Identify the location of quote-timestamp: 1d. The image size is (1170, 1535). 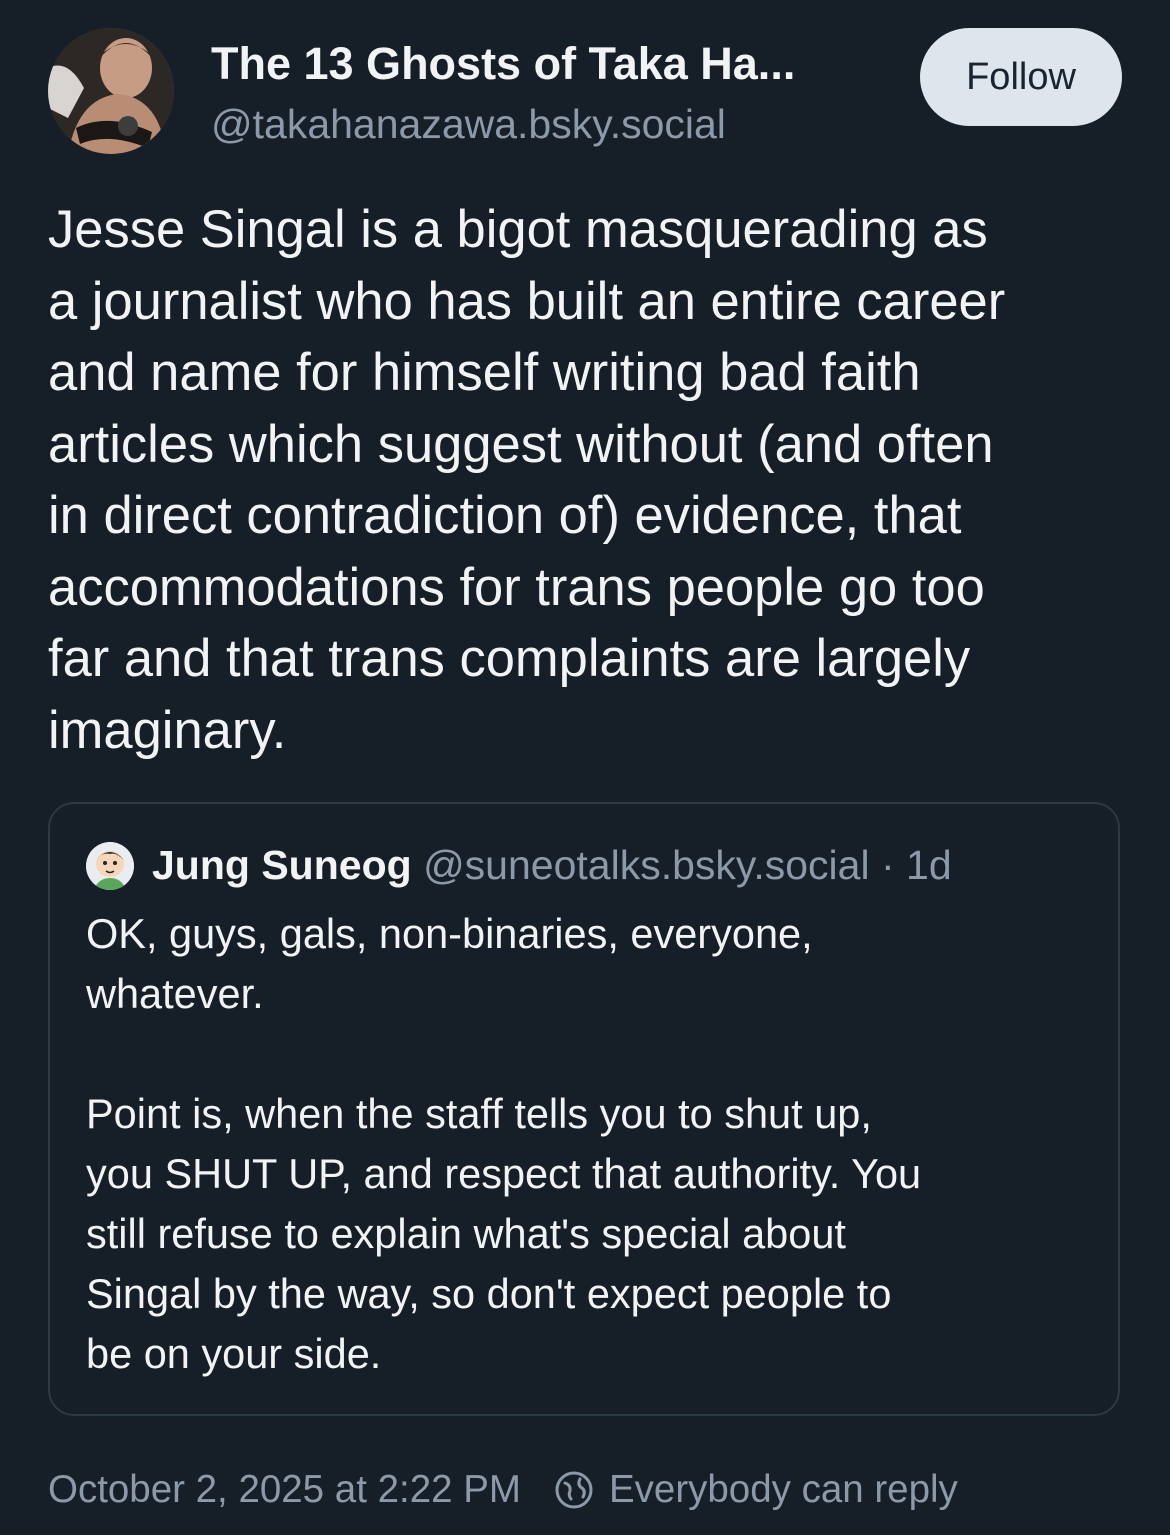
(929, 865).